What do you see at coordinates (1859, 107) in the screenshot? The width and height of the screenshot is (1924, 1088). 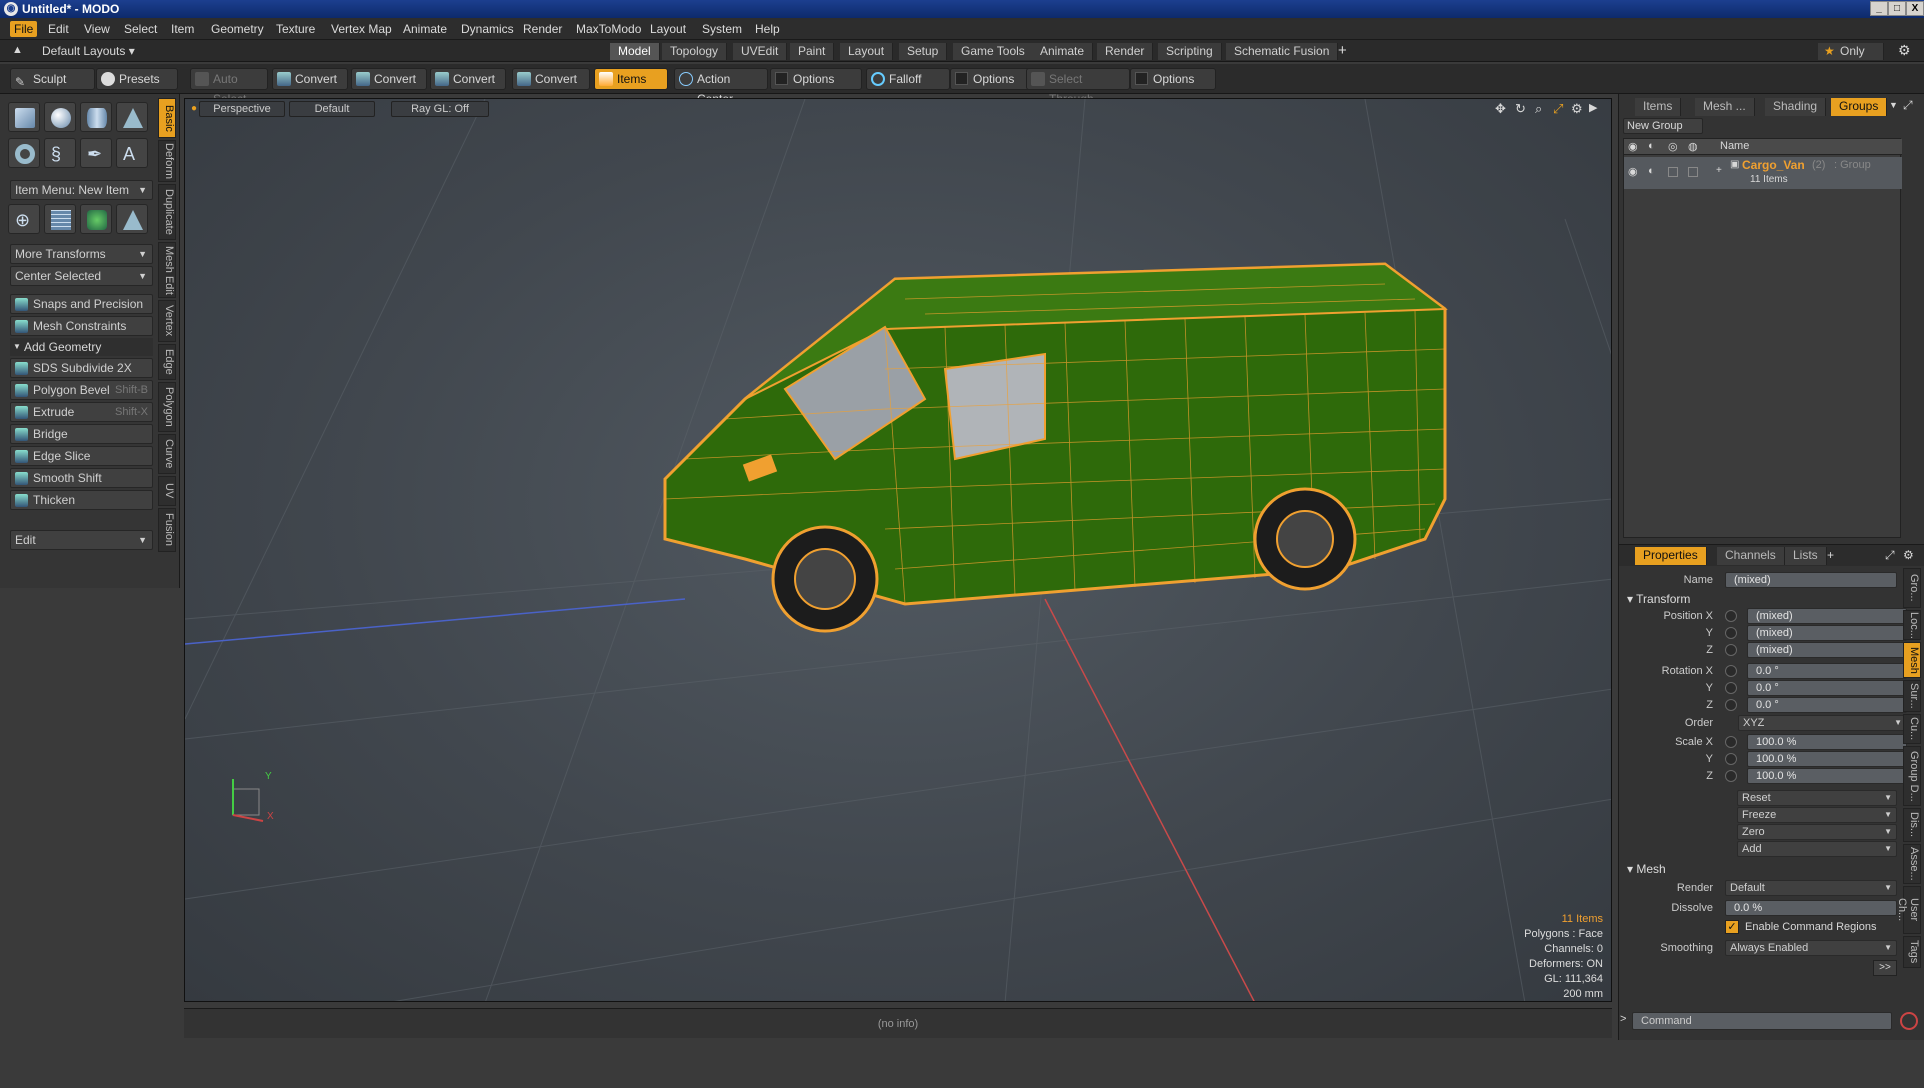 I see `tab-groups: Groups` at bounding box center [1859, 107].